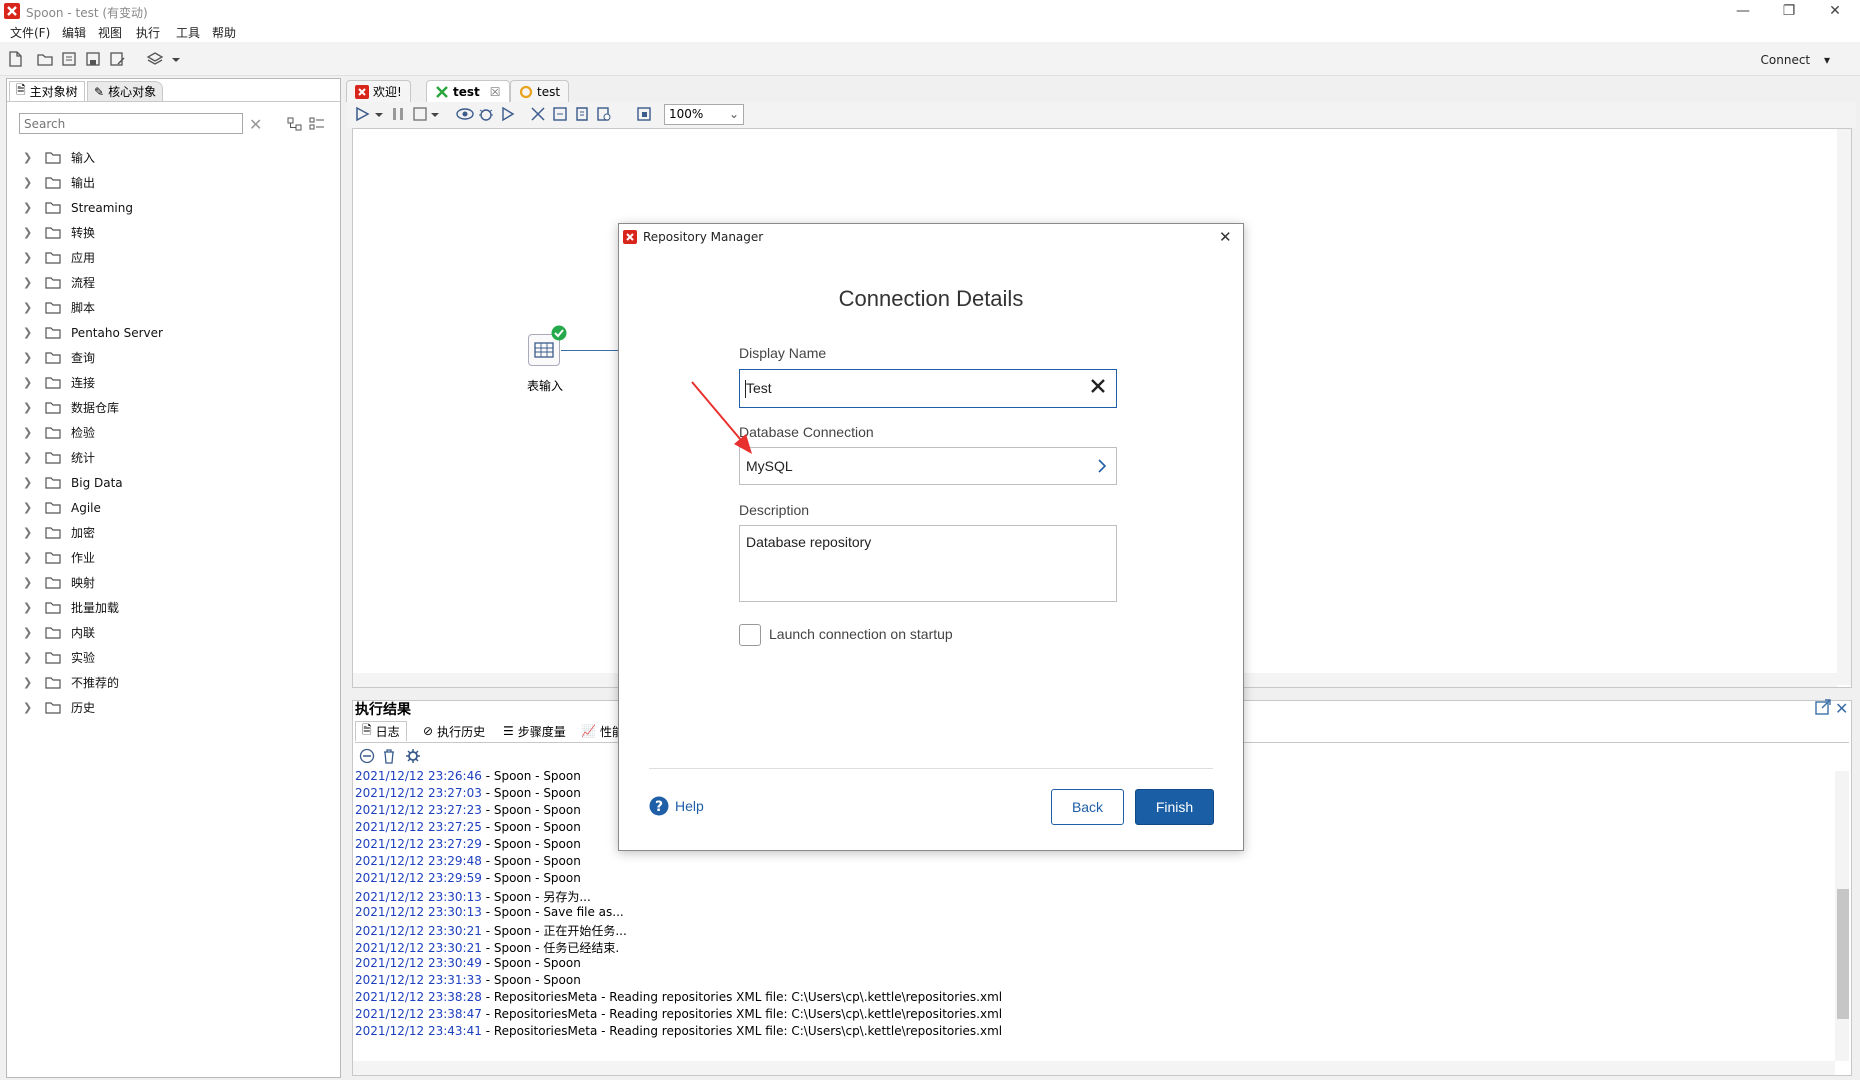  I want to click on log-scroll-thumb, so click(1843, 954).